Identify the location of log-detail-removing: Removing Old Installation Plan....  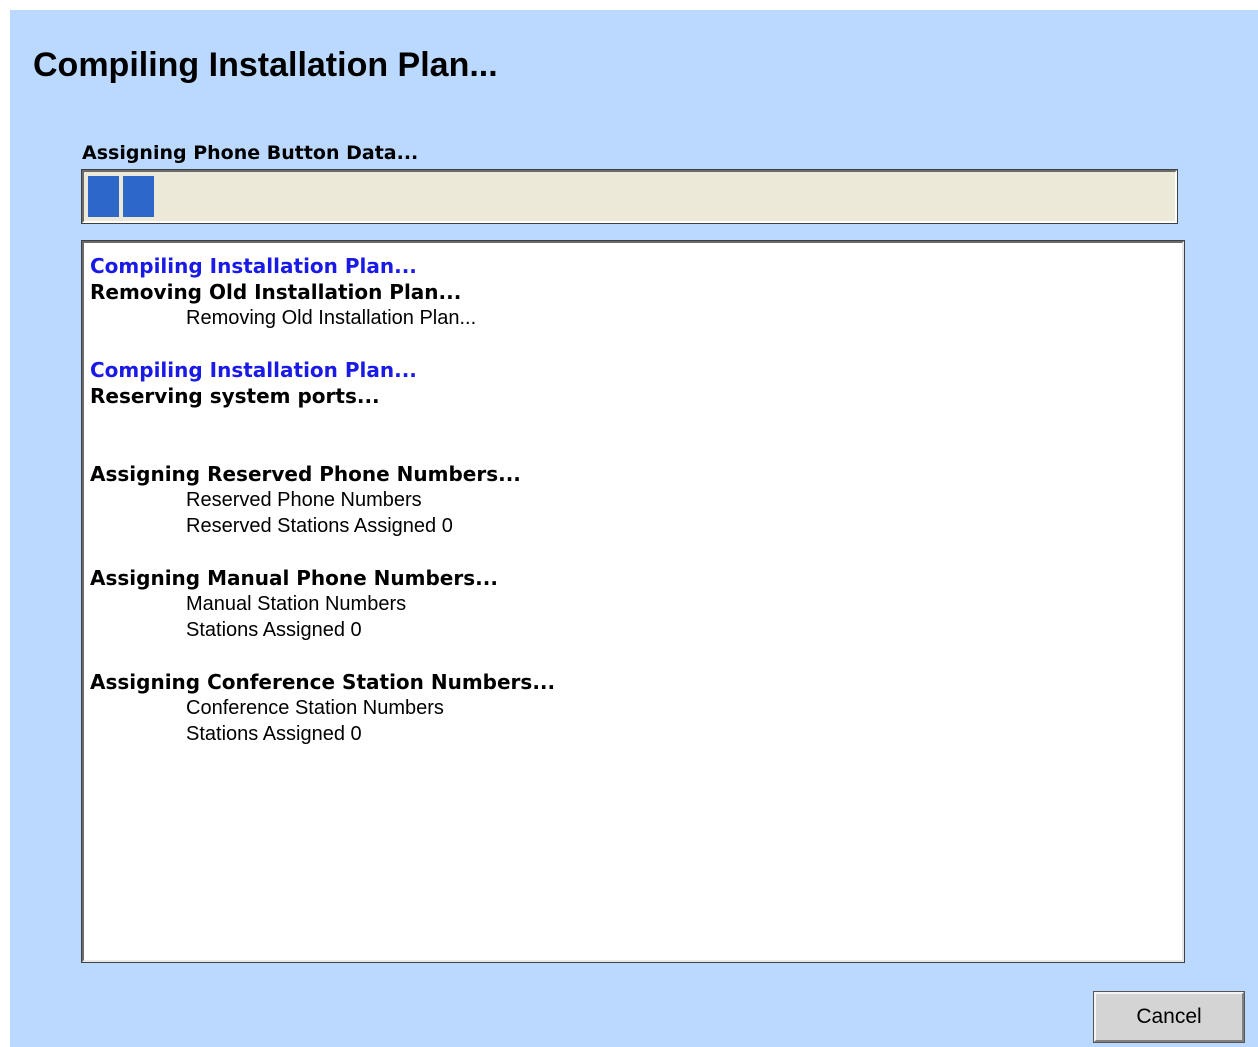
(331, 318).